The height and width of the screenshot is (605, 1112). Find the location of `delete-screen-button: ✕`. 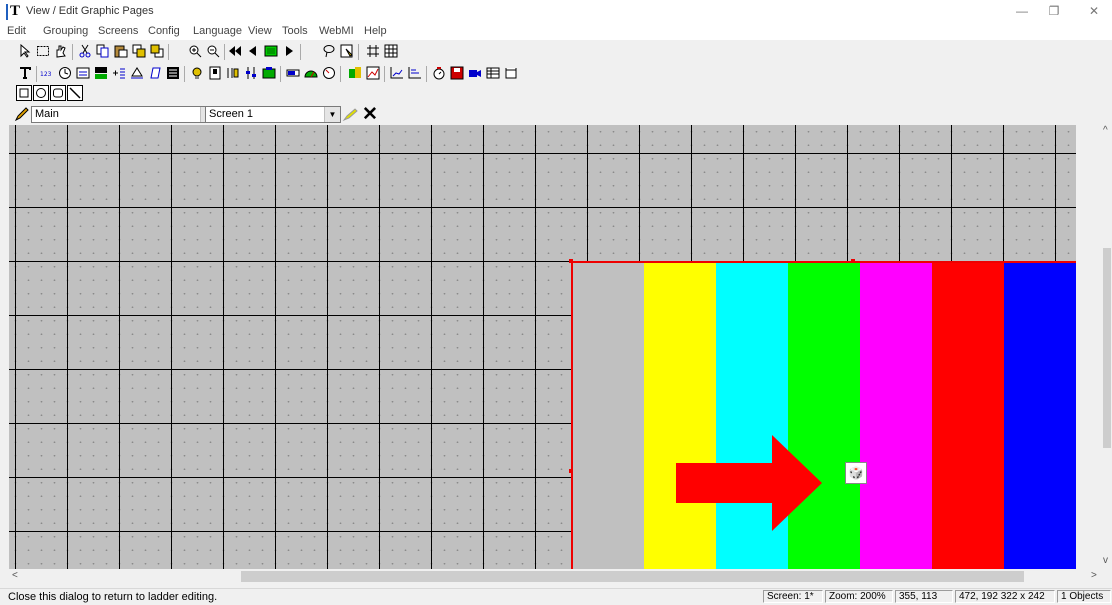

delete-screen-button: ✕ is located at coordinates (370, 114).